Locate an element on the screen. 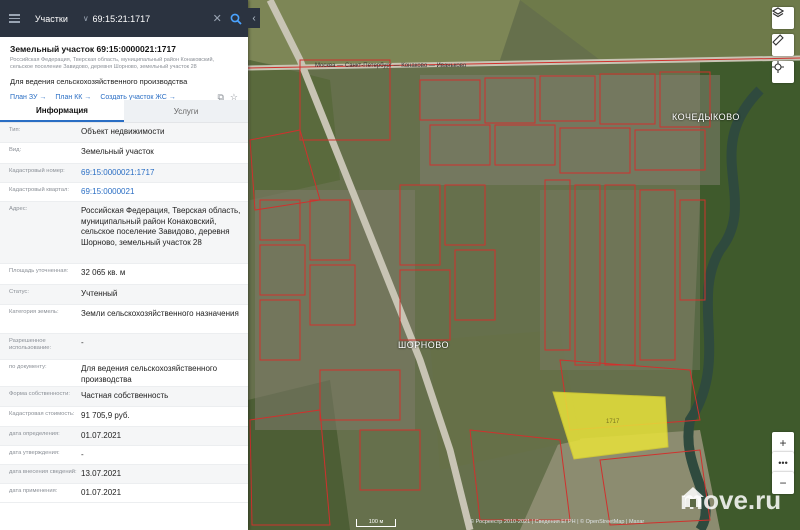 The image size is (800, 530). layers-button is located at coordinates (783, 18).